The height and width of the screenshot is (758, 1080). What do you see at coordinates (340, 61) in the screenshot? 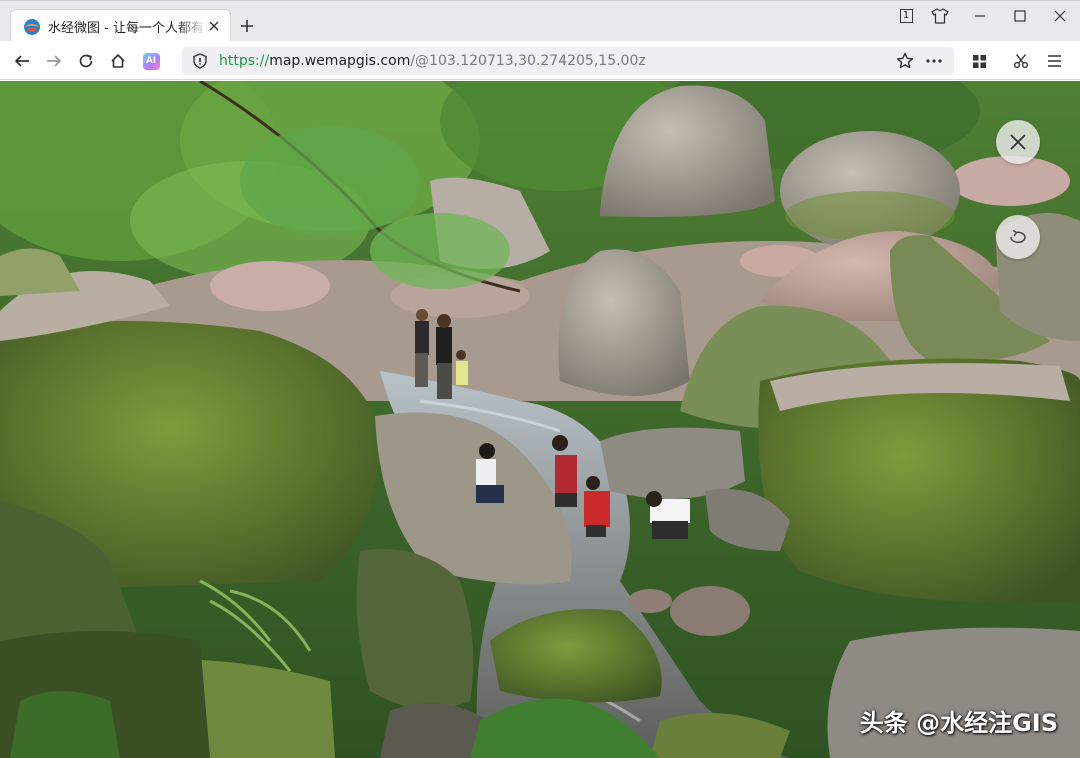
I see `url-host: map.wemapgis.com` at bounding box center [340, 61].